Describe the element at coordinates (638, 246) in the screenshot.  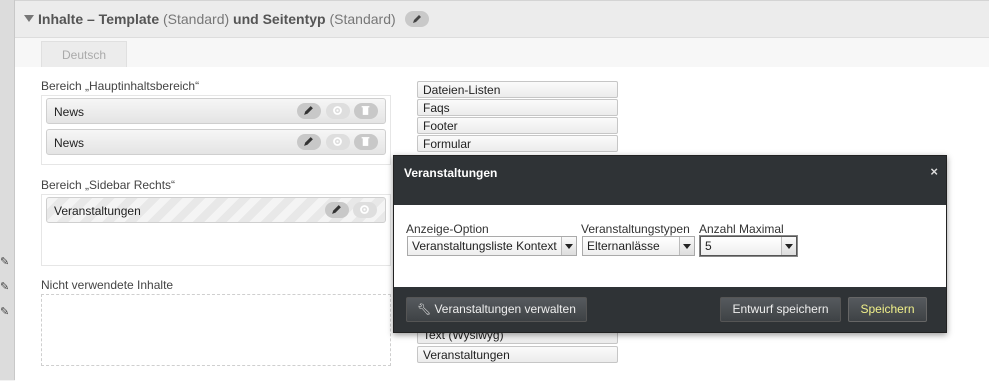
I see `event-types-select: Elternanlässe` at that location.